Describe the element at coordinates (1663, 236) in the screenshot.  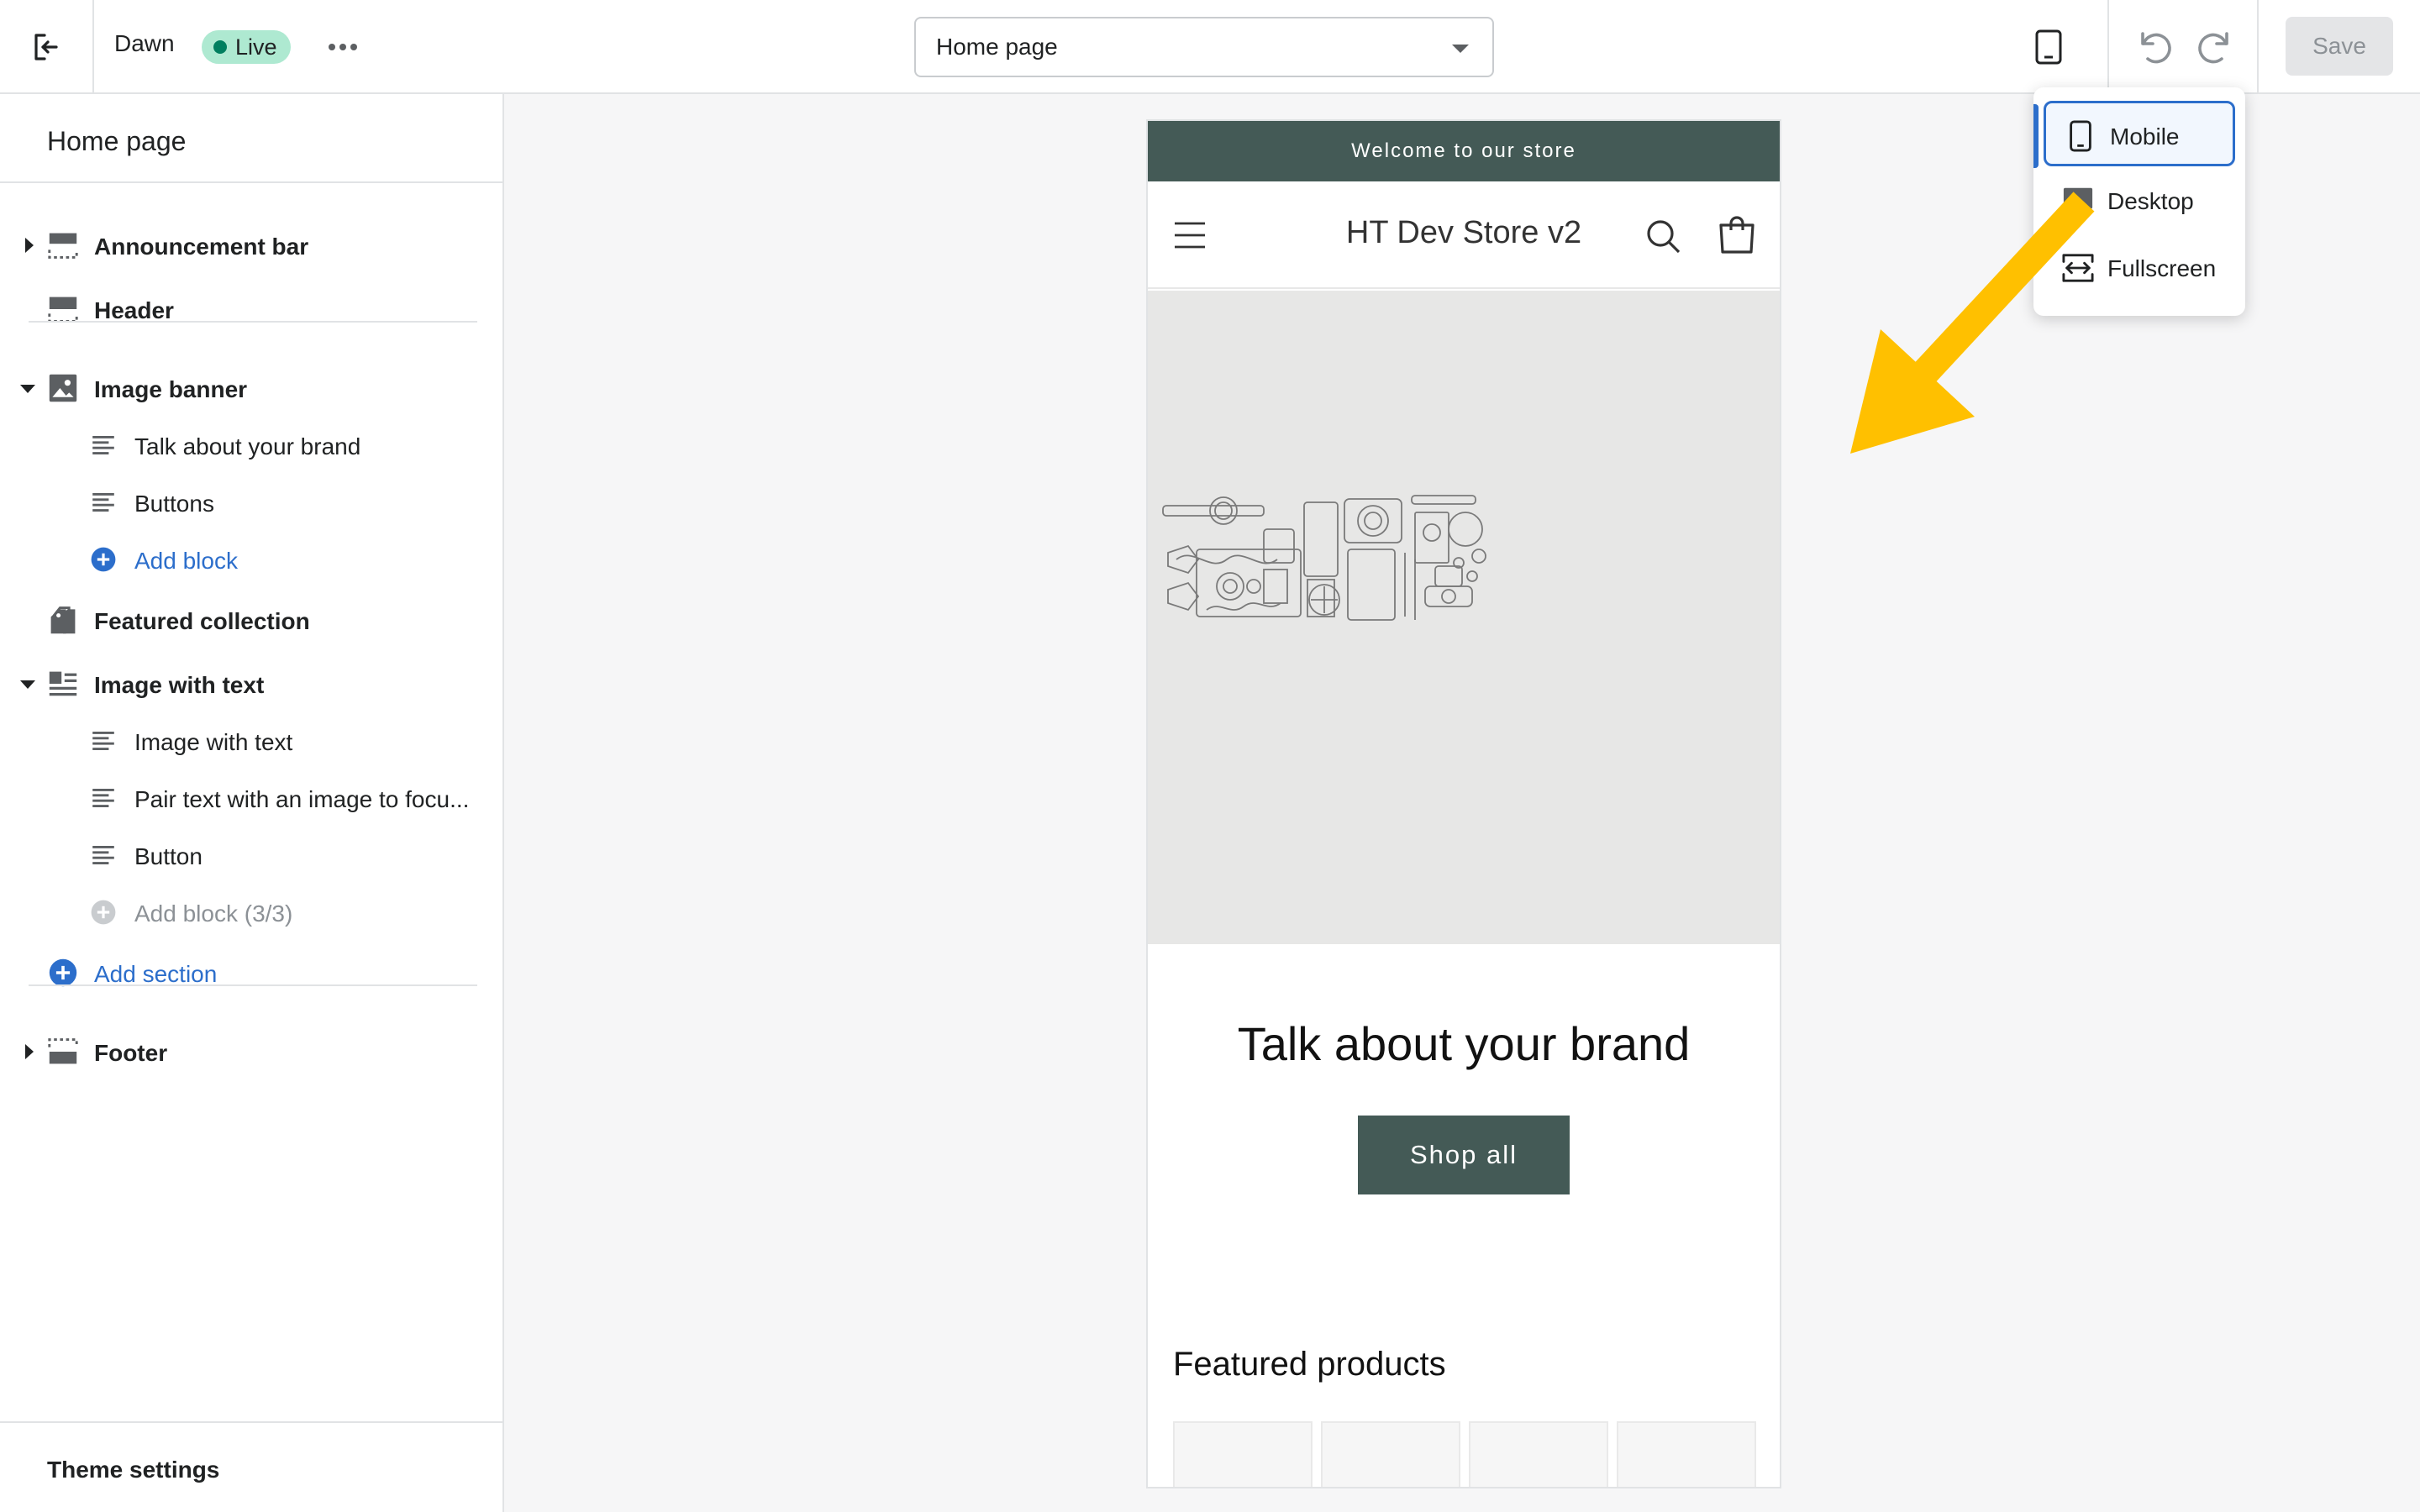
I see `search-icon` at that location.